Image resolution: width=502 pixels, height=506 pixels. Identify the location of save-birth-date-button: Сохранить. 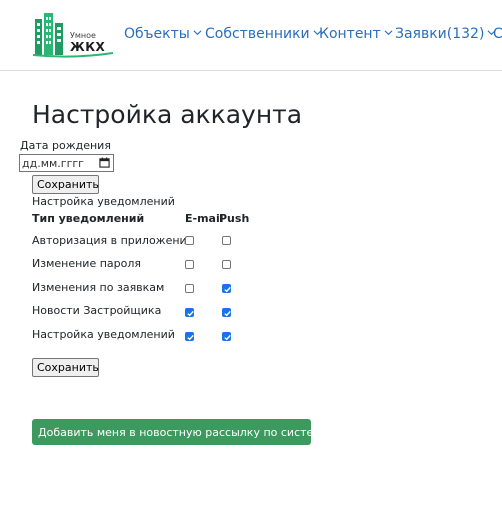
(65, 184).